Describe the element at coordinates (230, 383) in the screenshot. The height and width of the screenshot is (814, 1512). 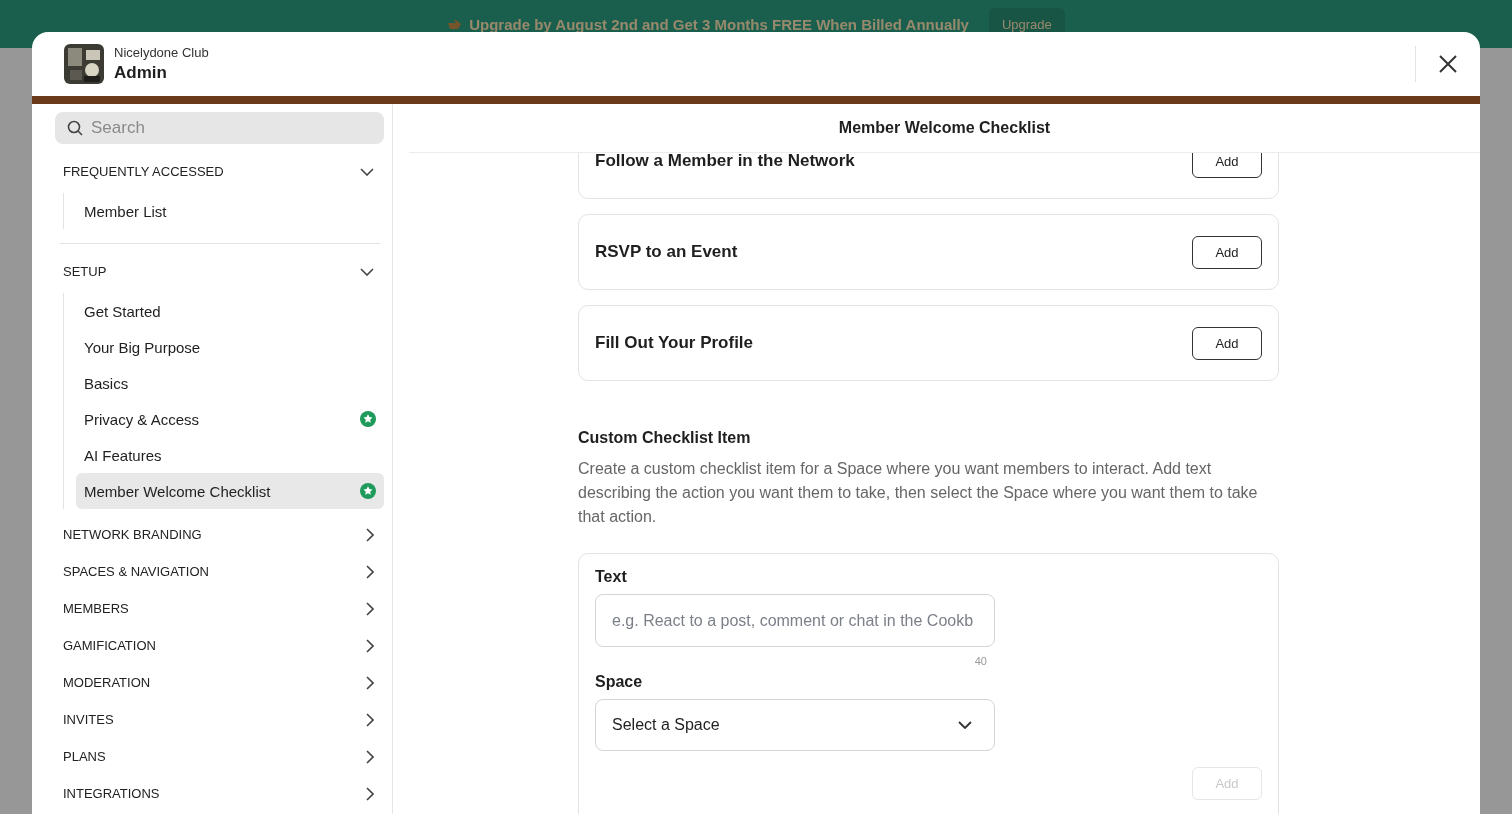
I see `sidebar-item: Basics` at that location.